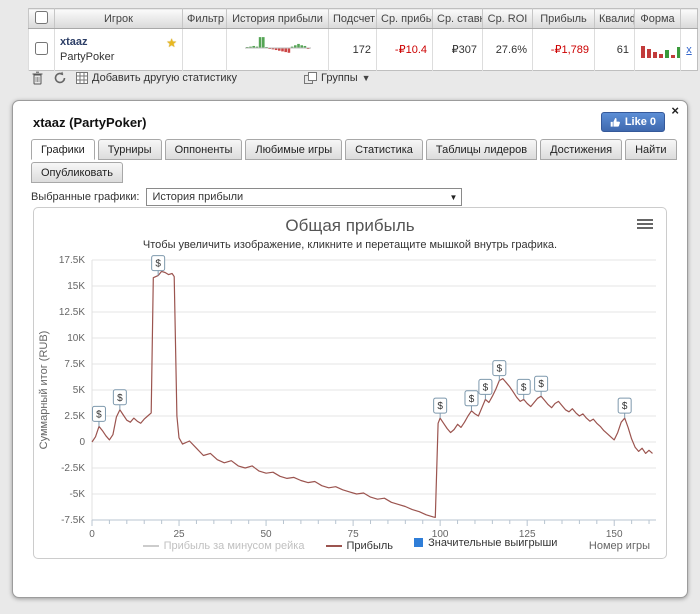 Image resolution: width=700 pixels, height=614 pixels. What do you see at coordinates (384, 149) in the screenshot?
I see `tab-statistics: Статистика` at bounding box center [384, 149].